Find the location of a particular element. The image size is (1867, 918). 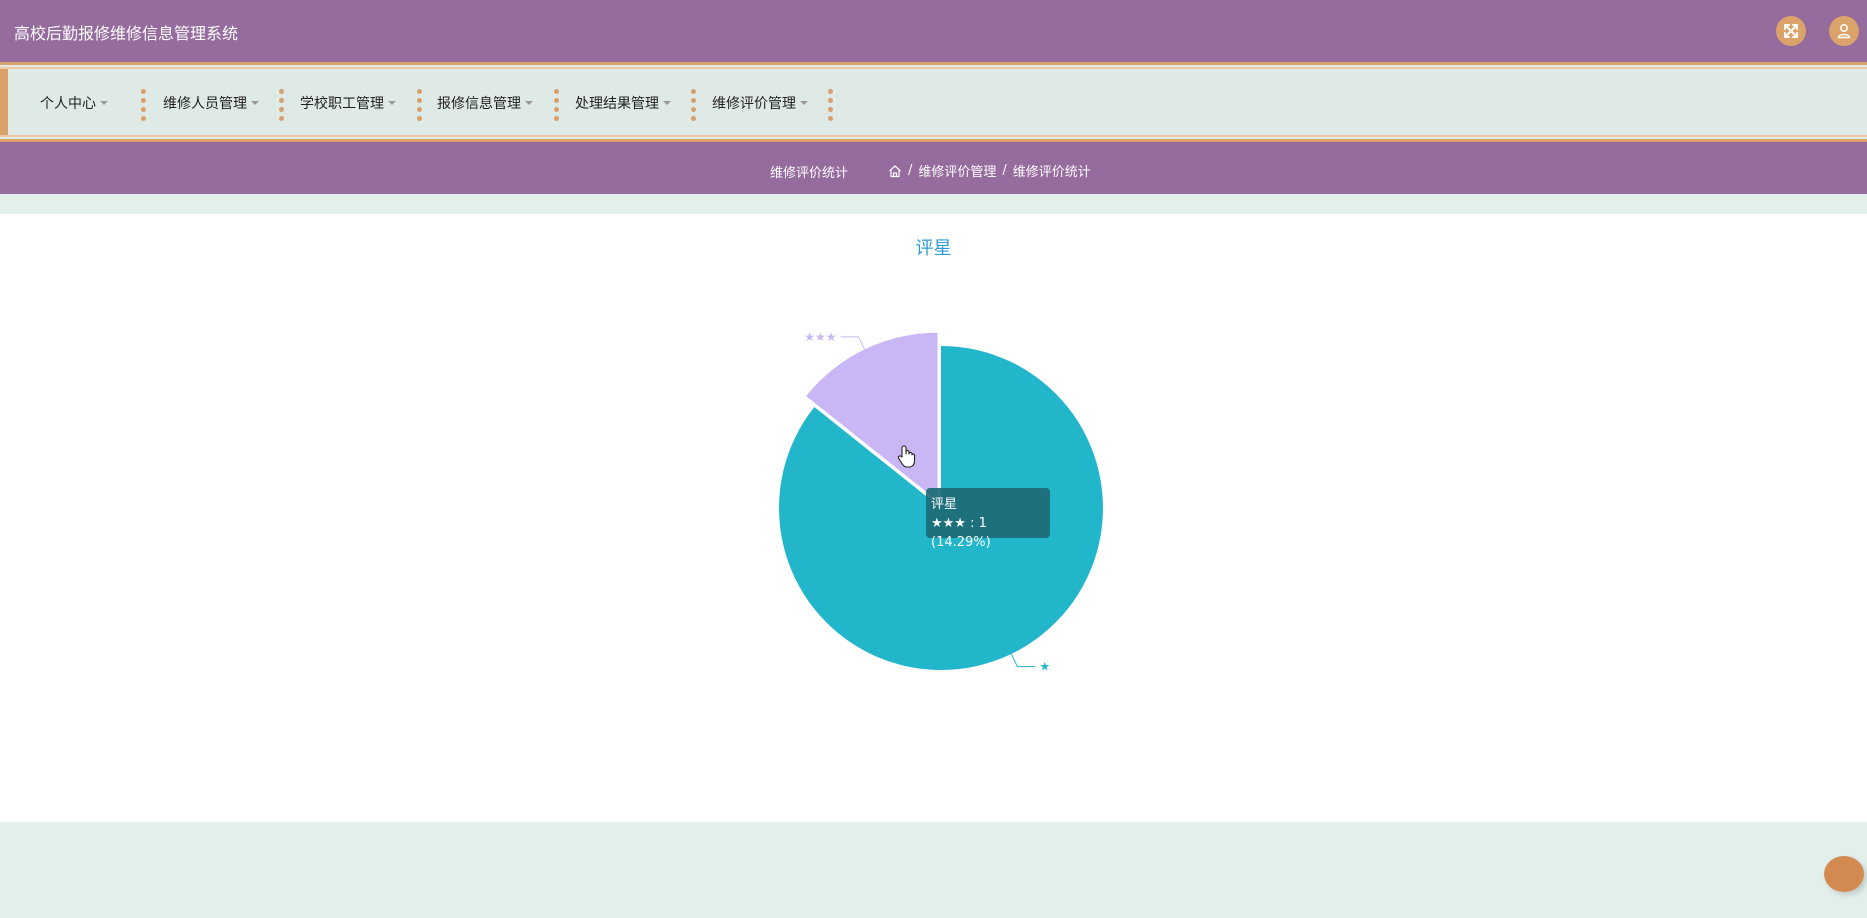

tooltip-text: ★★★ : 1 (14.29%) is located at coordinates (961, 533).